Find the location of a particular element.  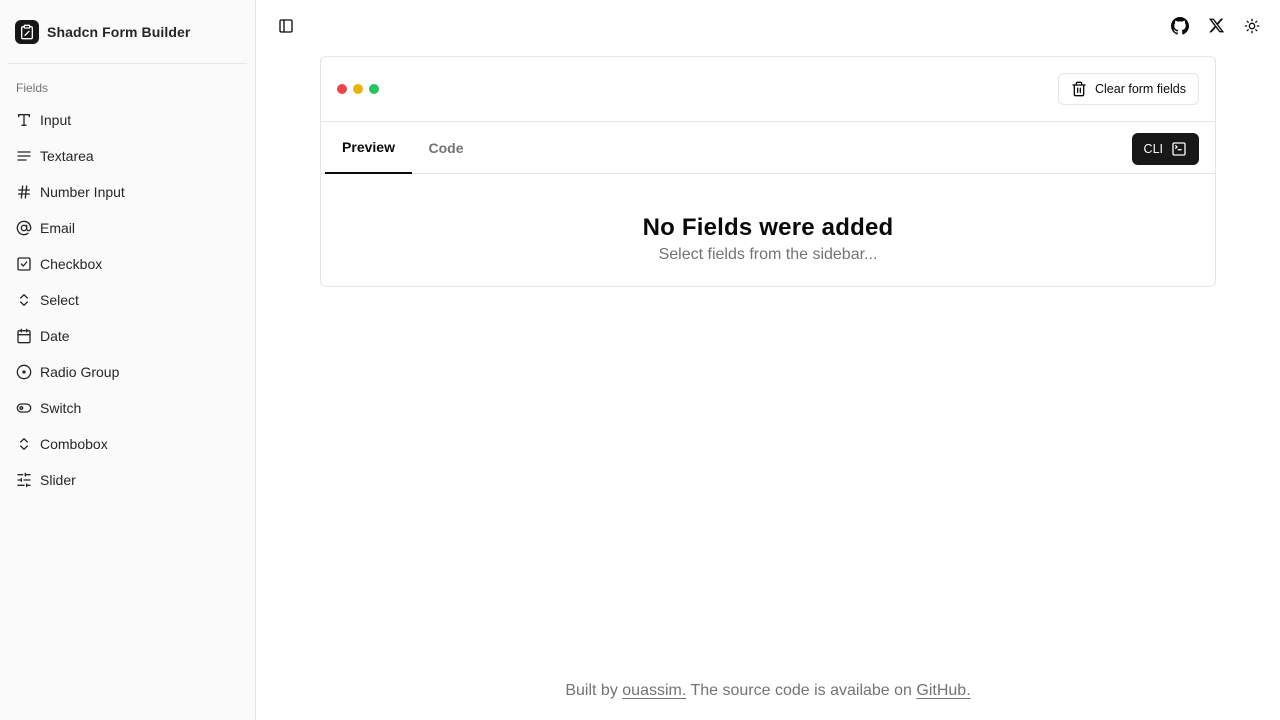

sidebar-toggle-button is located at coordinates (286, 28).